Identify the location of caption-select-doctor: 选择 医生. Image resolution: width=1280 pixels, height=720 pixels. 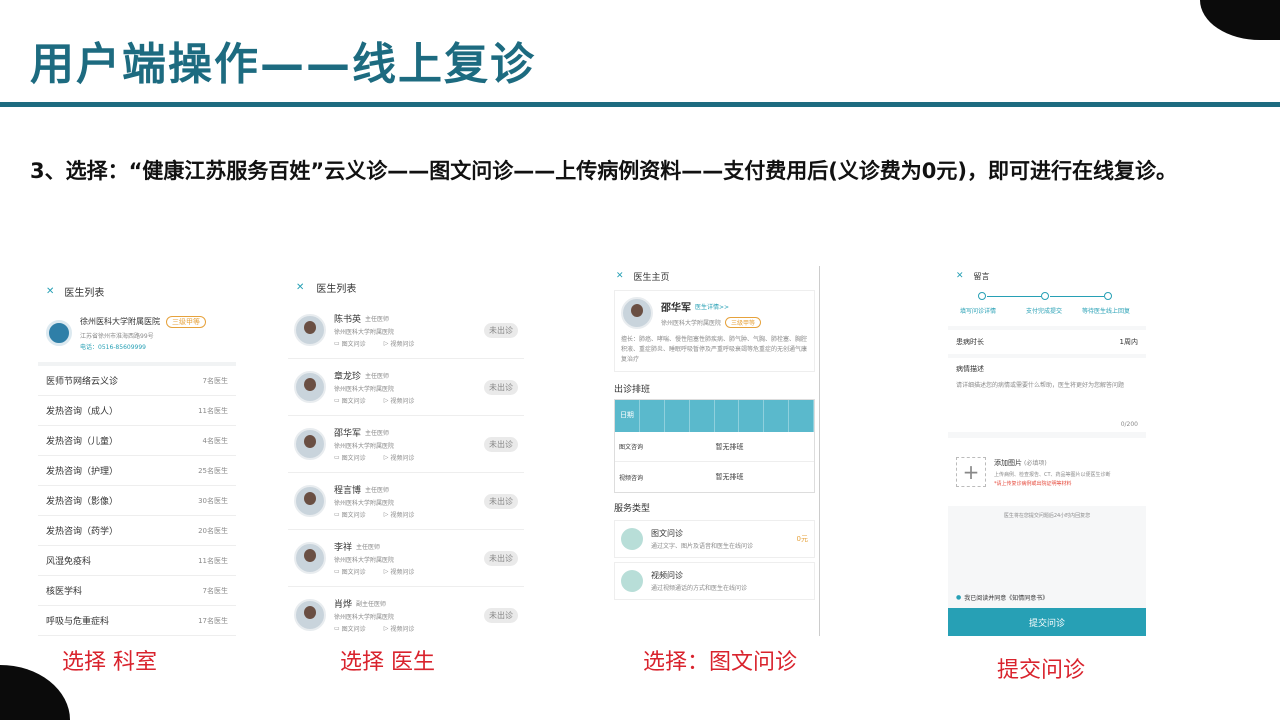
(387, 662).